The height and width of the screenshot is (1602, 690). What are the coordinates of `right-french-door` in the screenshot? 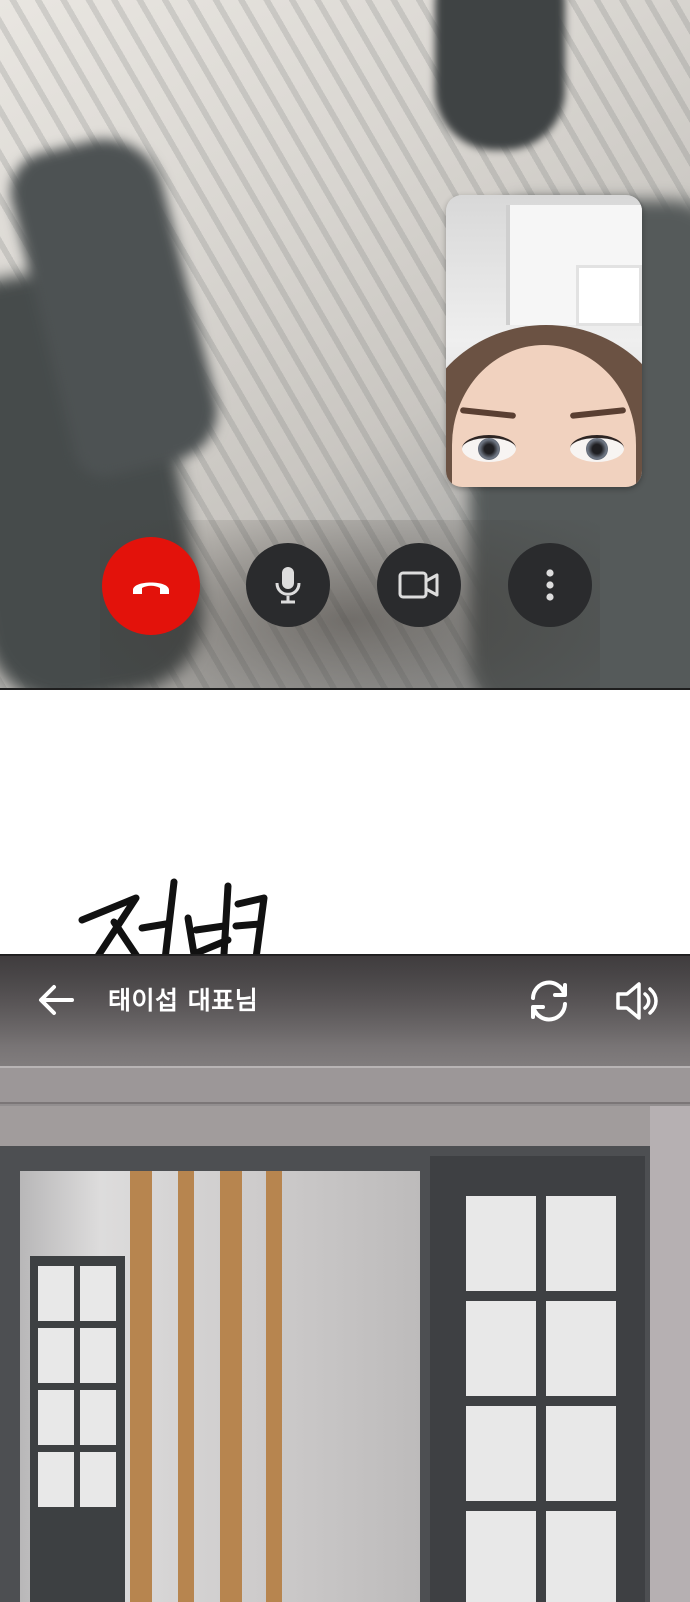 It's located at (537, 1379).